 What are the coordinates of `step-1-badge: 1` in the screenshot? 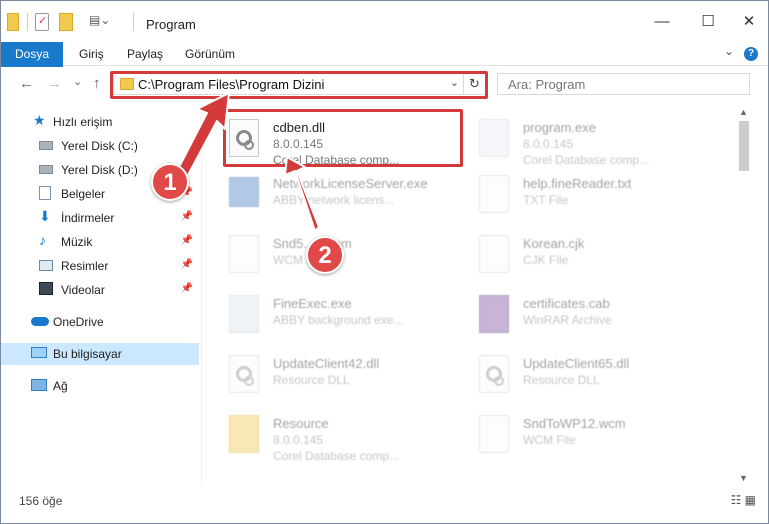 It's located at (170, 182).